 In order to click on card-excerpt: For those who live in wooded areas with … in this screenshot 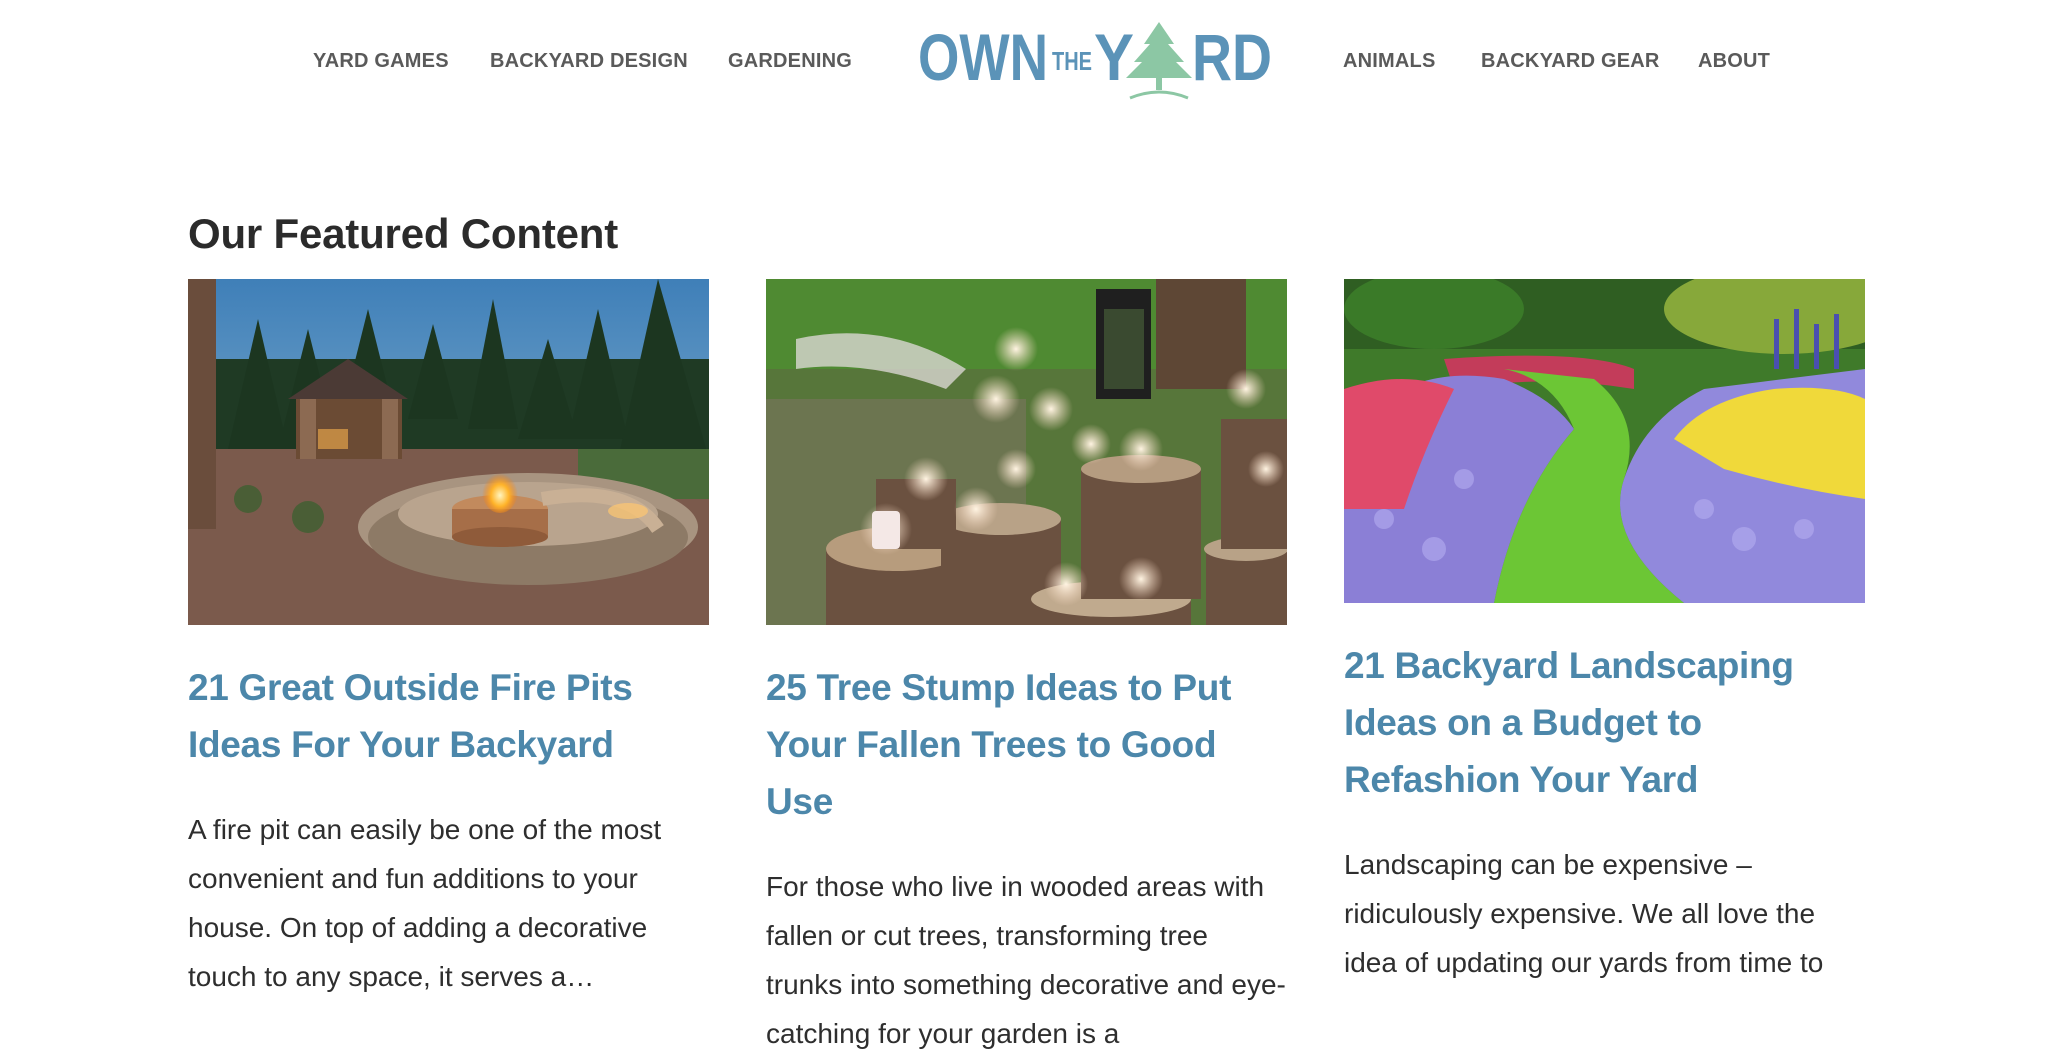, I will do `click(1026, 960)`.